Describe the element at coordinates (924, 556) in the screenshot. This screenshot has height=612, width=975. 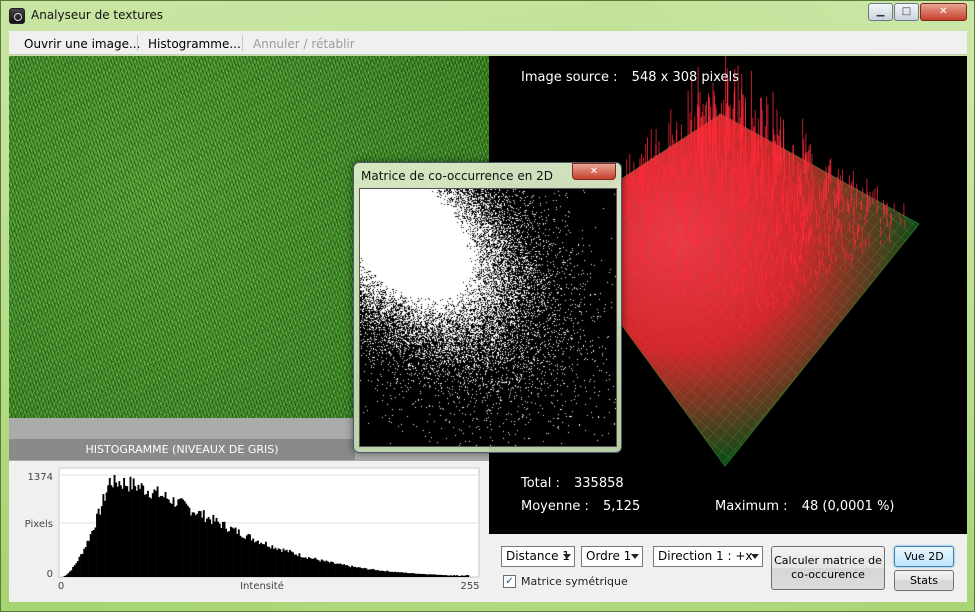
I see `view-2d-button: Vue 2D` at that location.